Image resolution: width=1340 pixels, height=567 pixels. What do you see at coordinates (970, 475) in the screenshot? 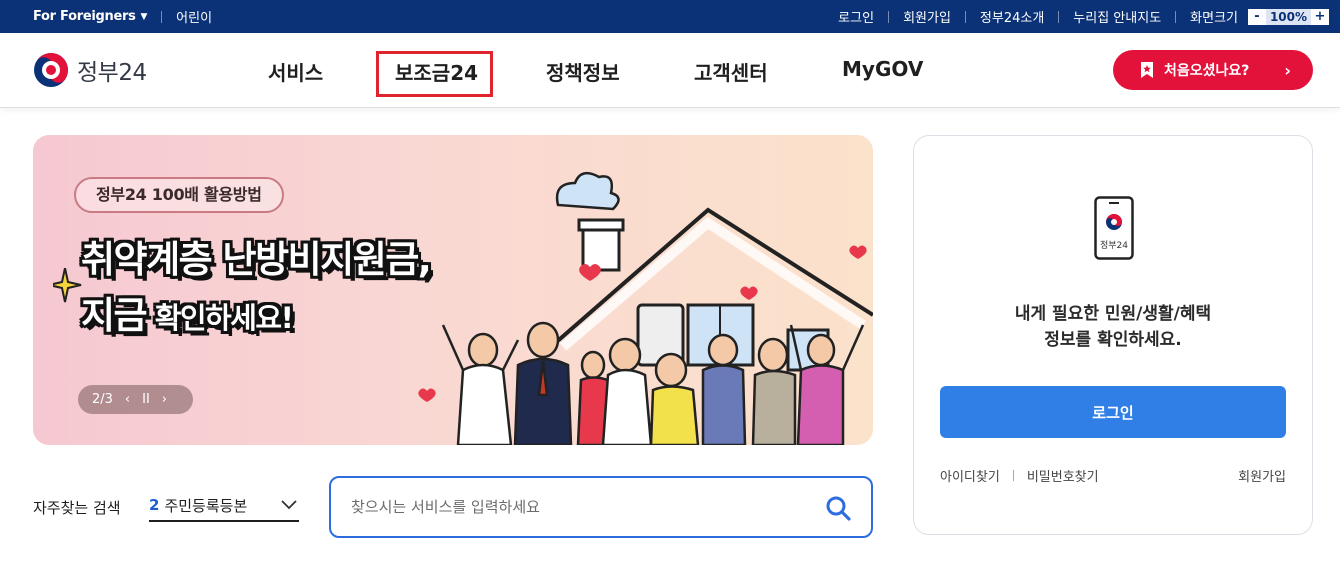
I see `find-id-link: 아이디찾기` at bounding box center [970, 475].